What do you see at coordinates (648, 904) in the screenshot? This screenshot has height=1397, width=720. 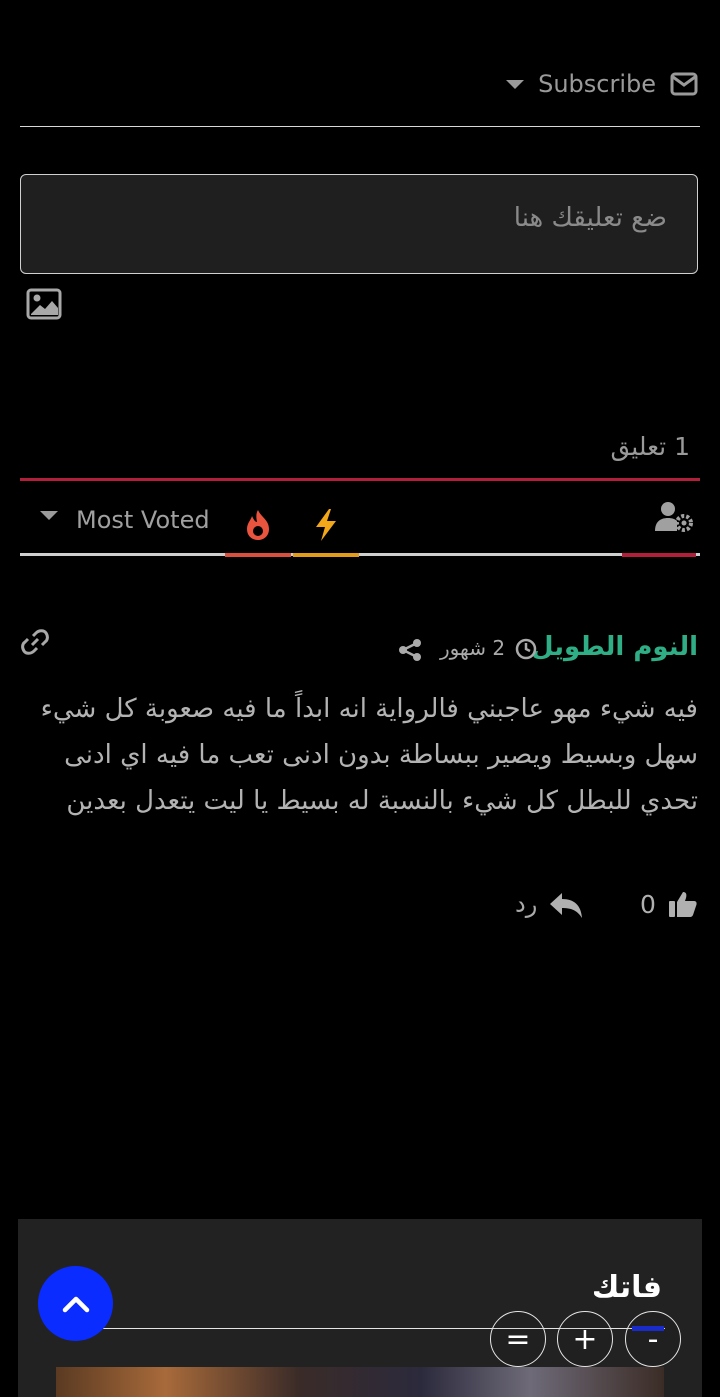 I see `vote-count: 0` at bounding box center [648, 904].